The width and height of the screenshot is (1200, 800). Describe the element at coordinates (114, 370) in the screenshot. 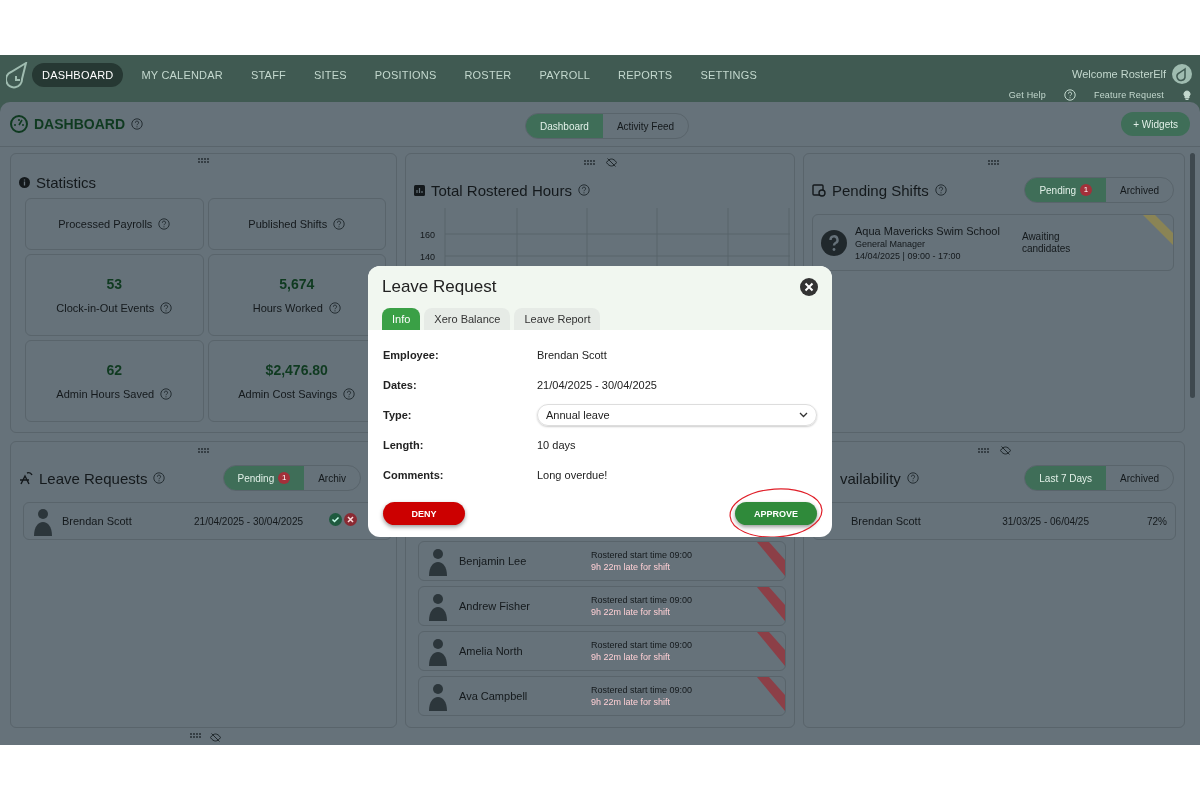

I see `stat-value: 62` at that location.